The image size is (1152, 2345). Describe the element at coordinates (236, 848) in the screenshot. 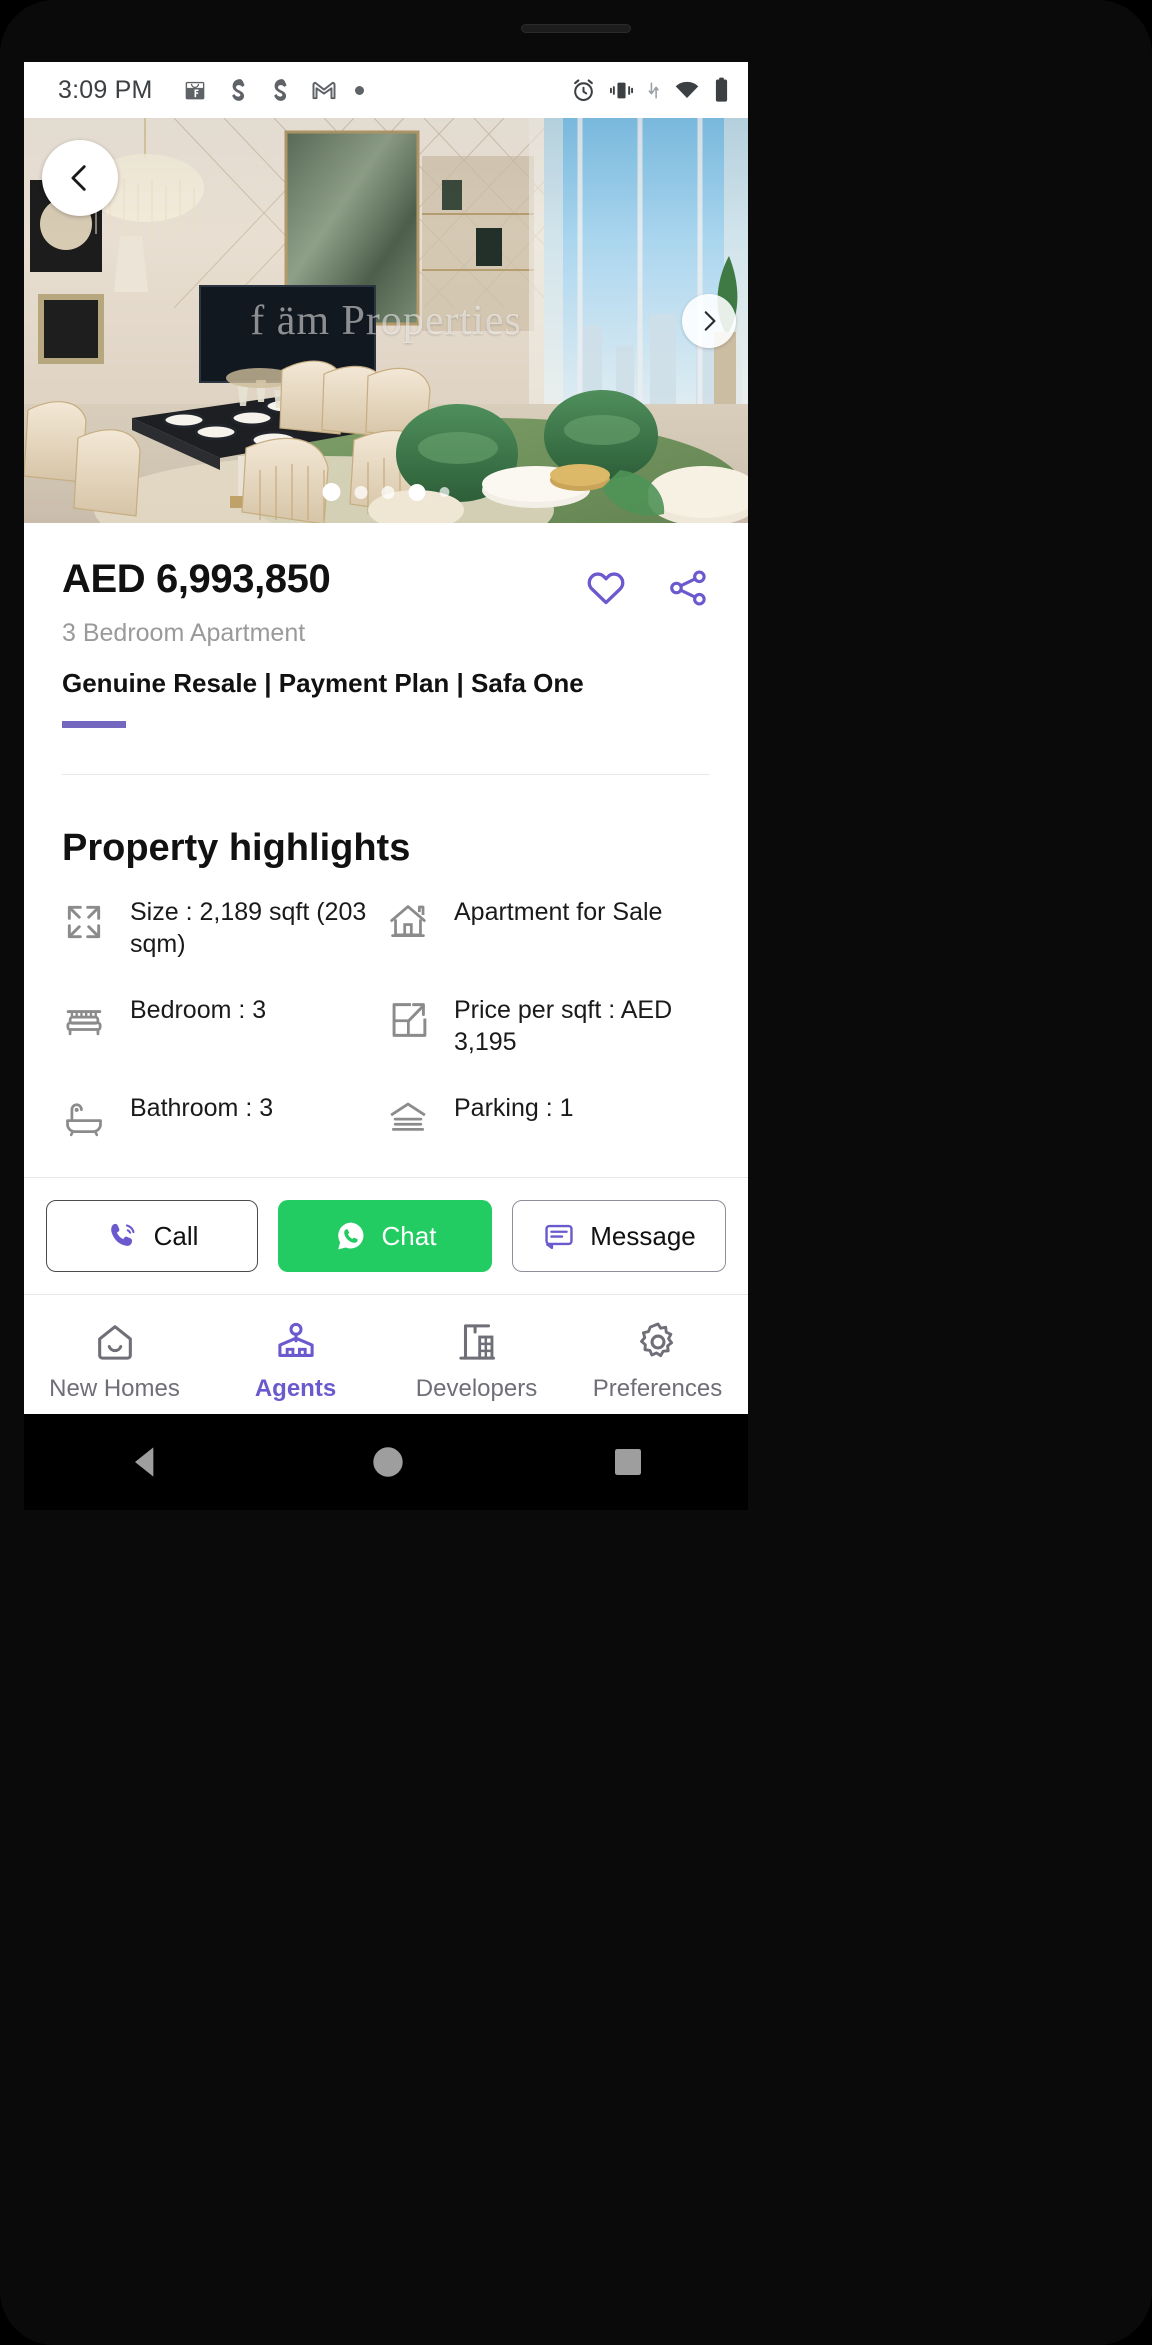

I see `highlights-heading: Property highlights` at that location.